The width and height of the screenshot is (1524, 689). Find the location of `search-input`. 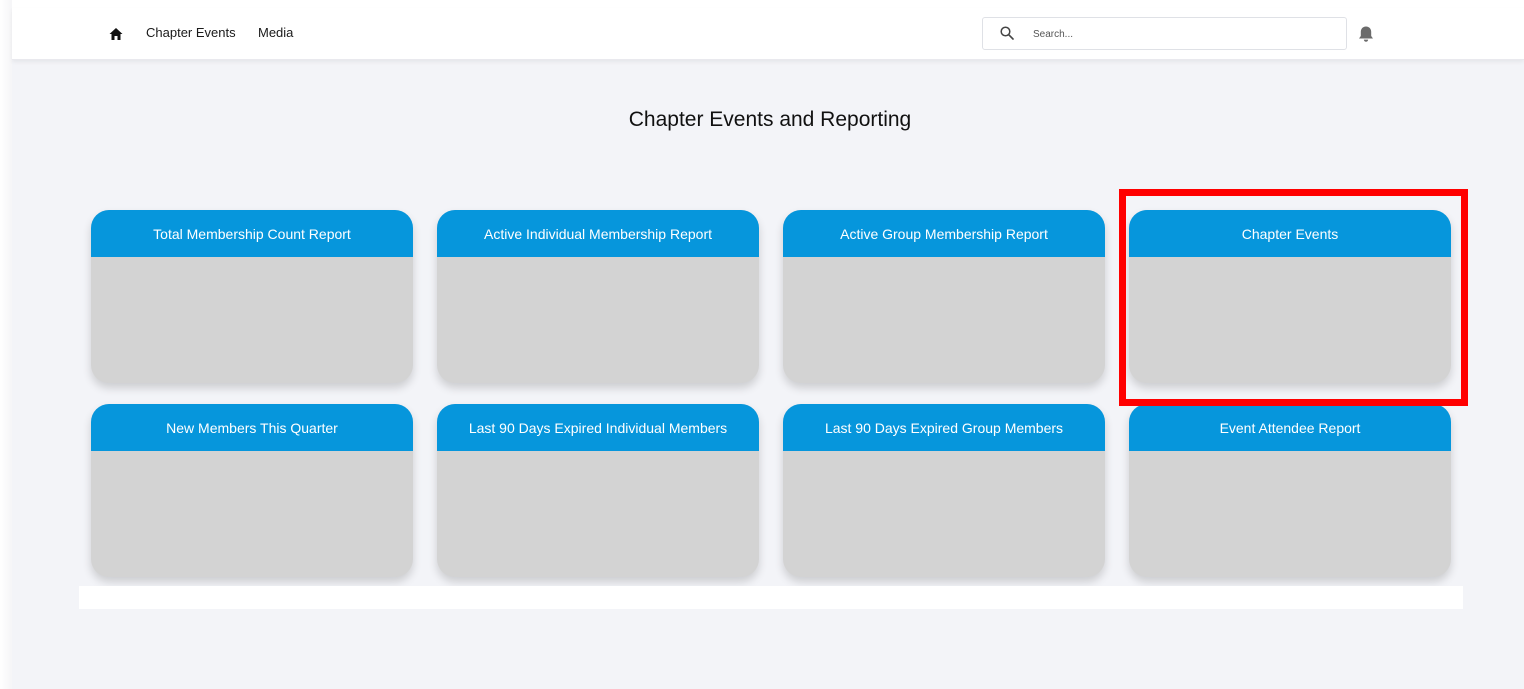

search-input is located at coordinates (1183, 34).